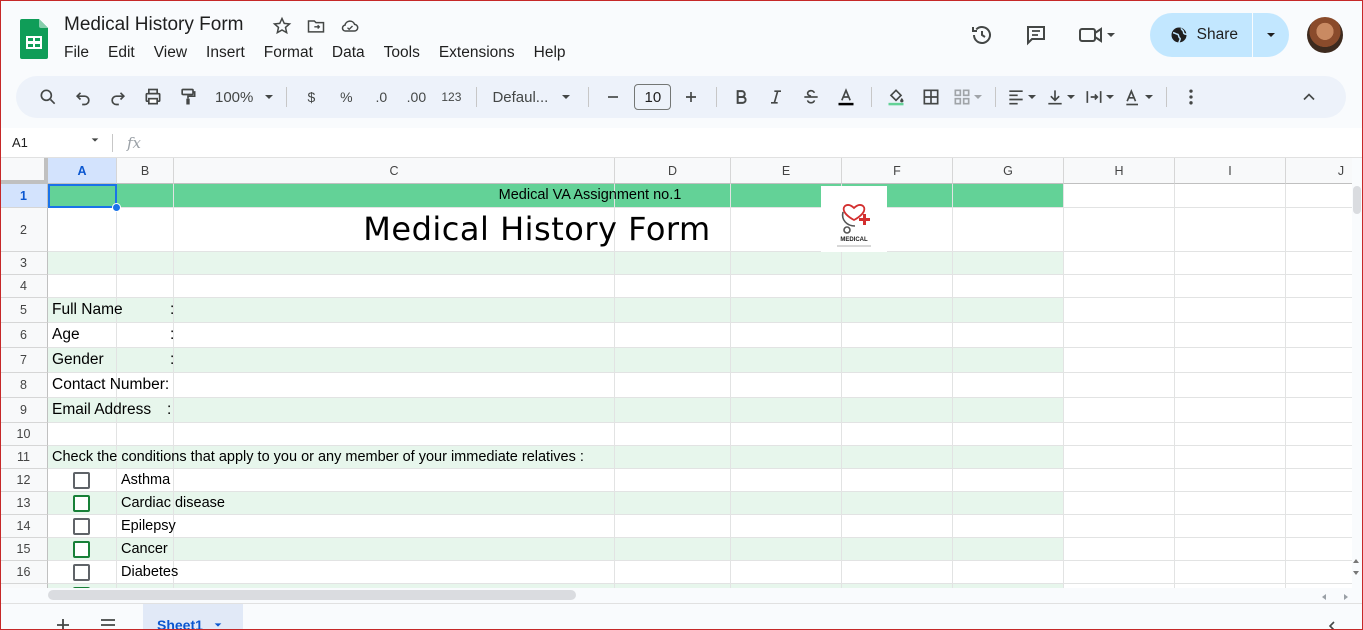 This screenshot has width=1363, height=630. I want to click on decrease-decimal-button: .0, so click(381, 97).